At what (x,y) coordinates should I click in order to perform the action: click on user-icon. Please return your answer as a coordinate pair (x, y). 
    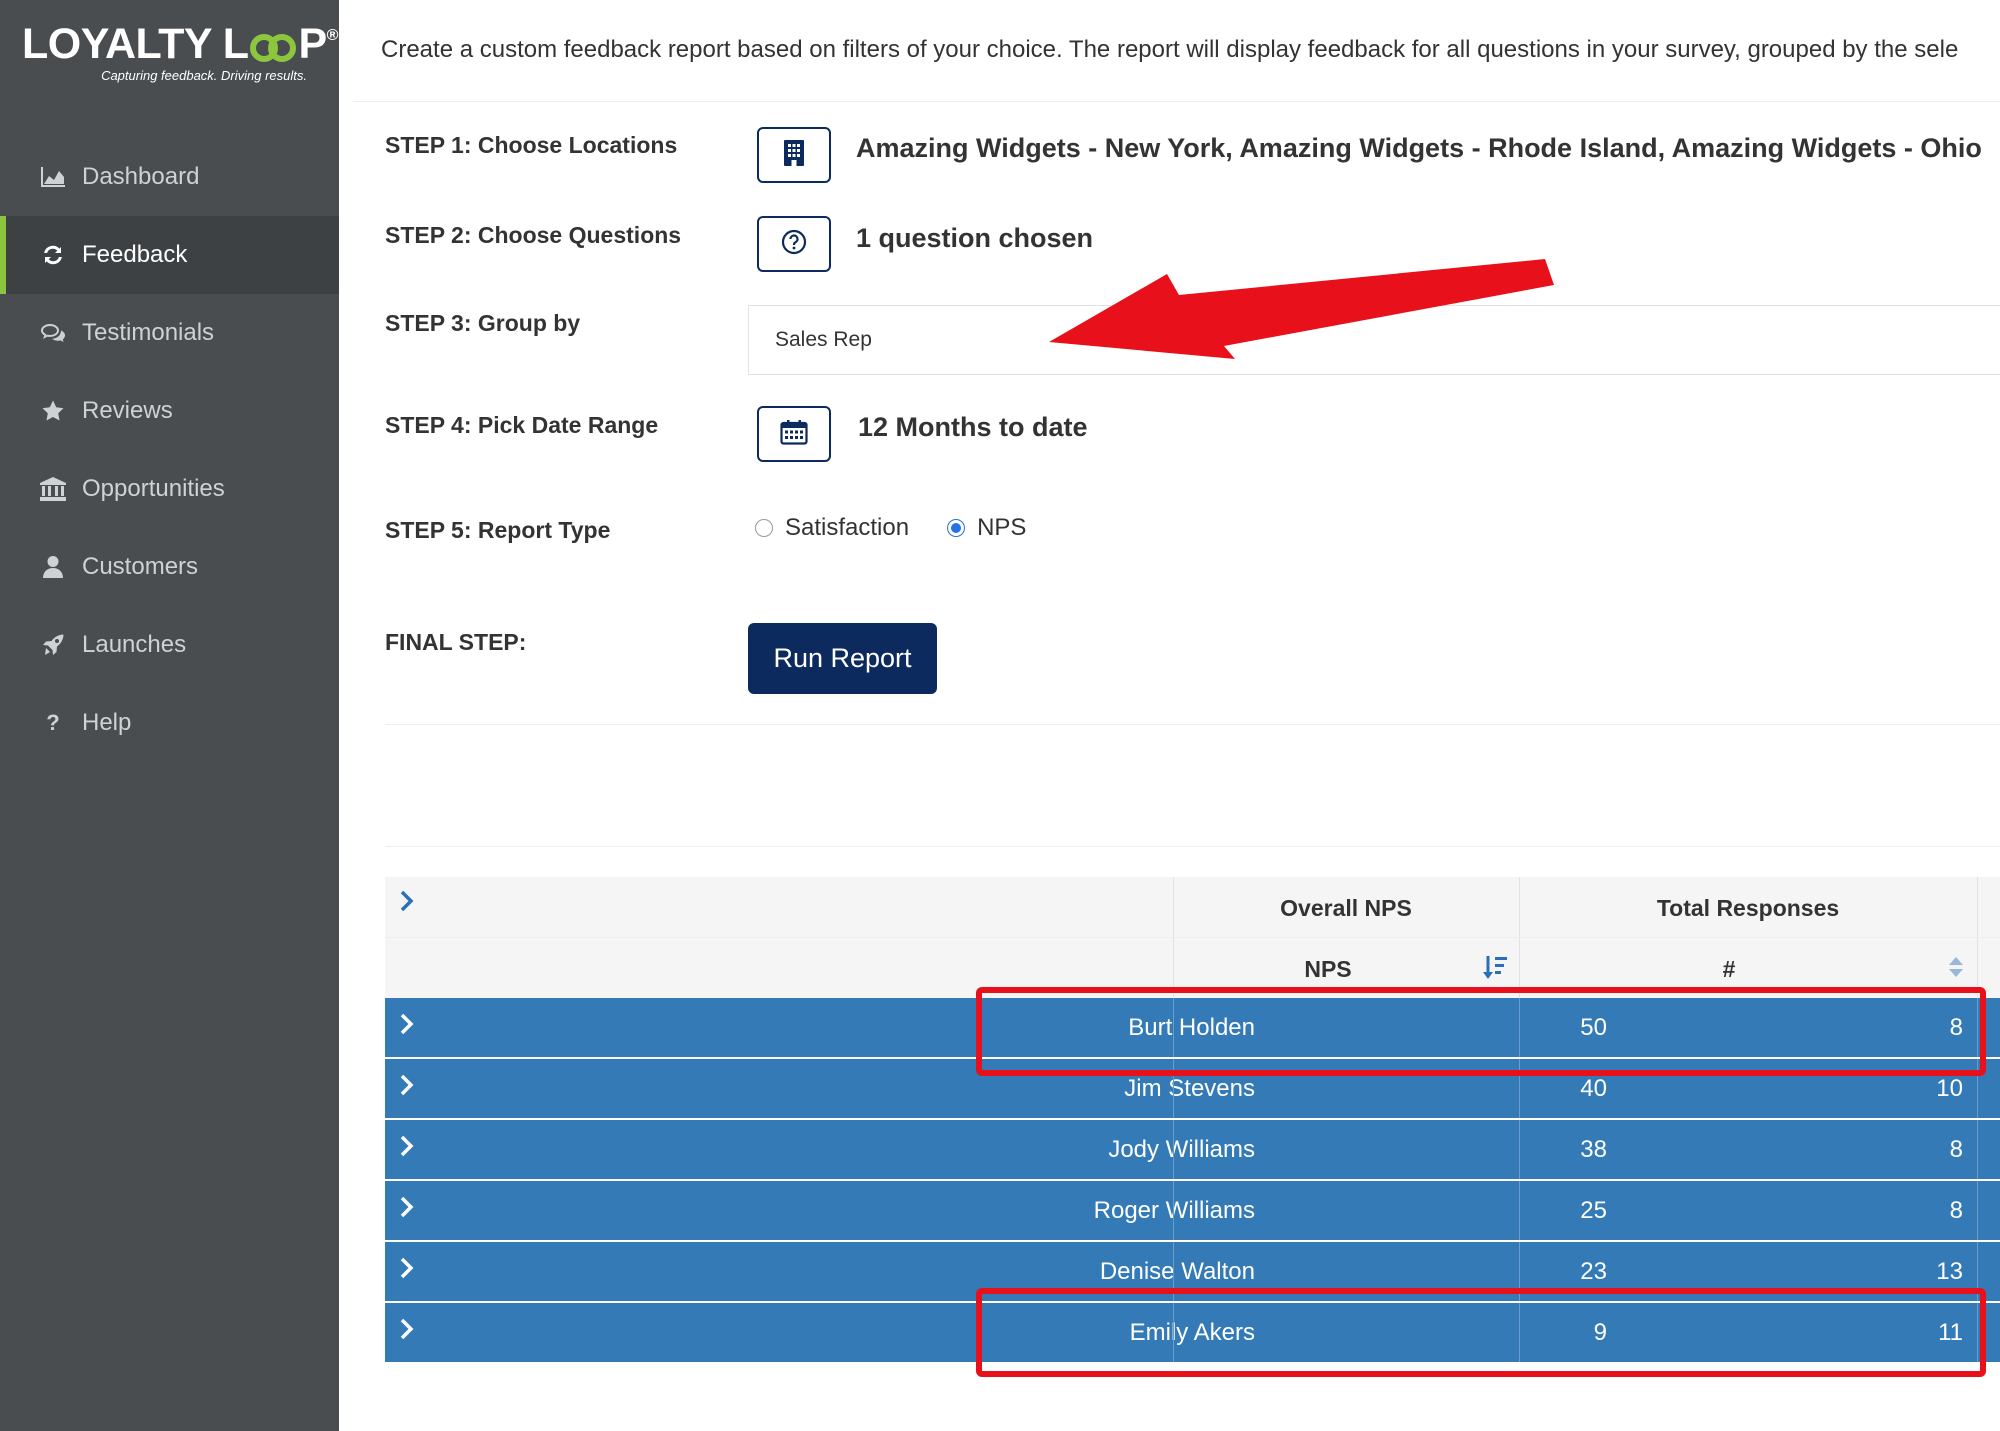
    Looking at the image, I should click on (53, 567).